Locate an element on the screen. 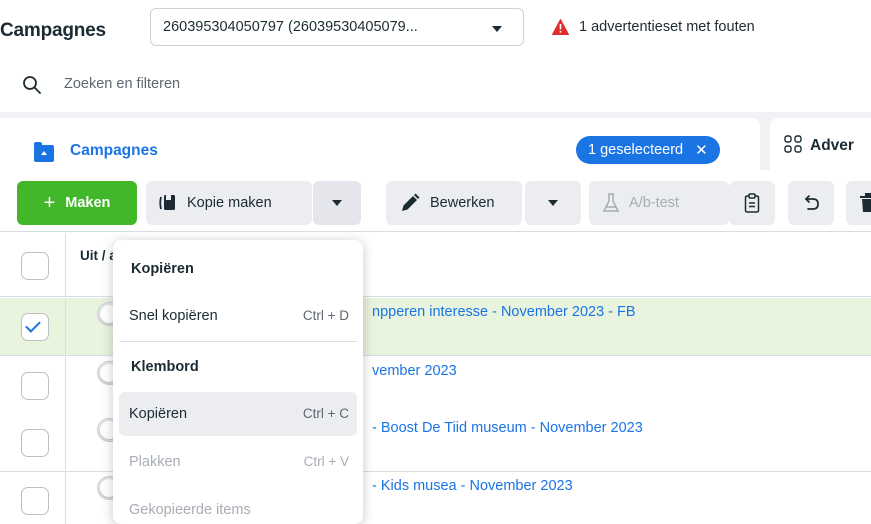  menu-item-copy: Kopiëren Ctrl + C is located at coordinates (238, 414).